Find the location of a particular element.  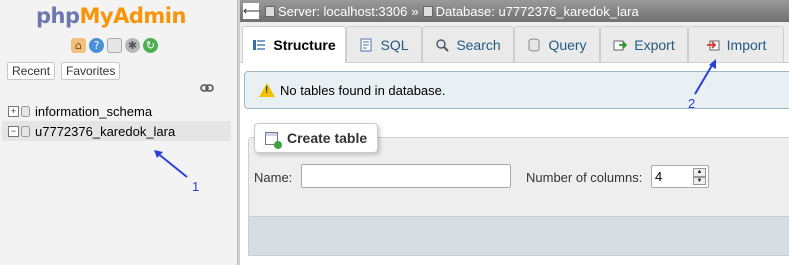

tab-sql: SQL is located at coordinates (384, 44).